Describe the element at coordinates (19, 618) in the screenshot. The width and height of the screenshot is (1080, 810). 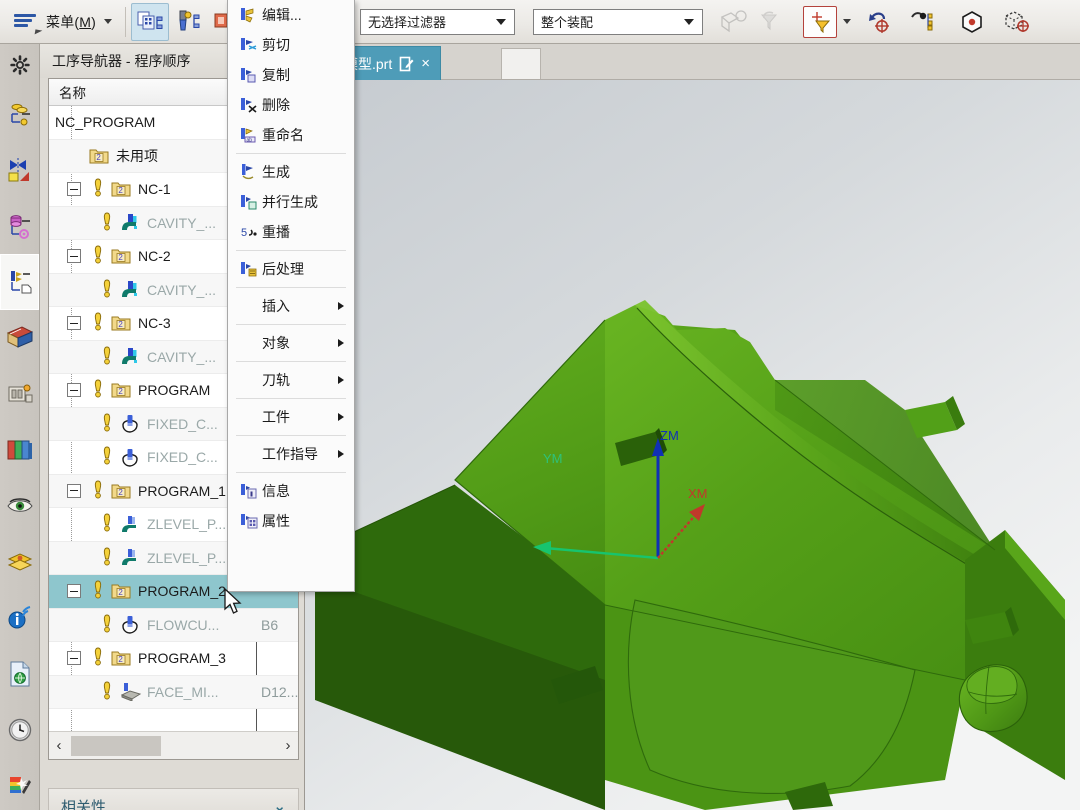
I see `rail-item-help` at that location.